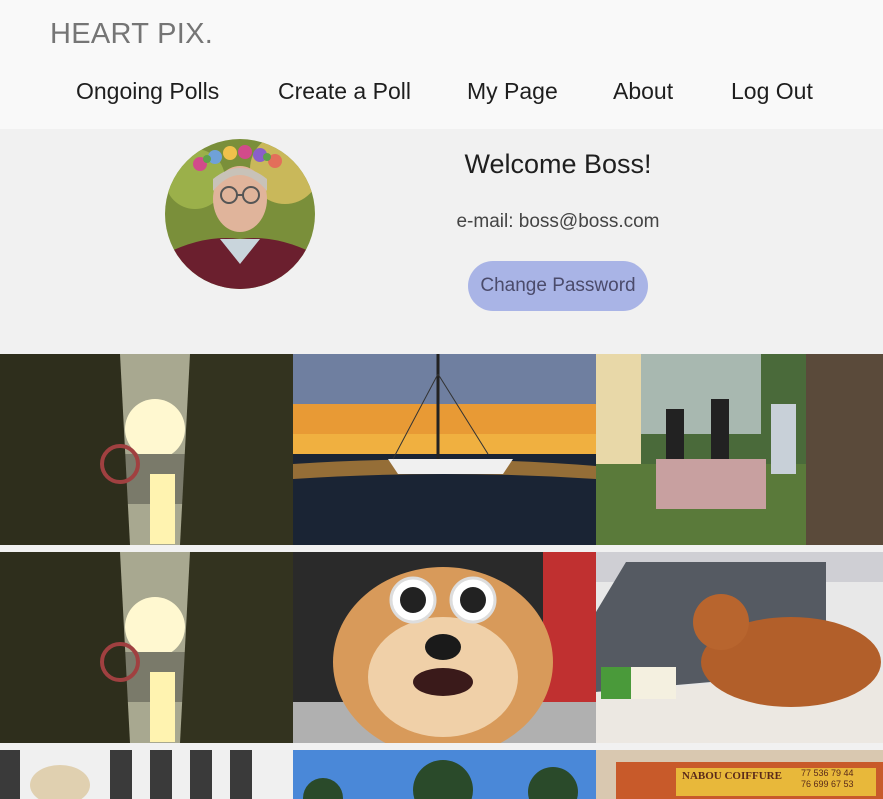 Image resolution: width=883 pixels, height=799 pixels. I want to click on change-password-button: Change Password, so click(558, 286).